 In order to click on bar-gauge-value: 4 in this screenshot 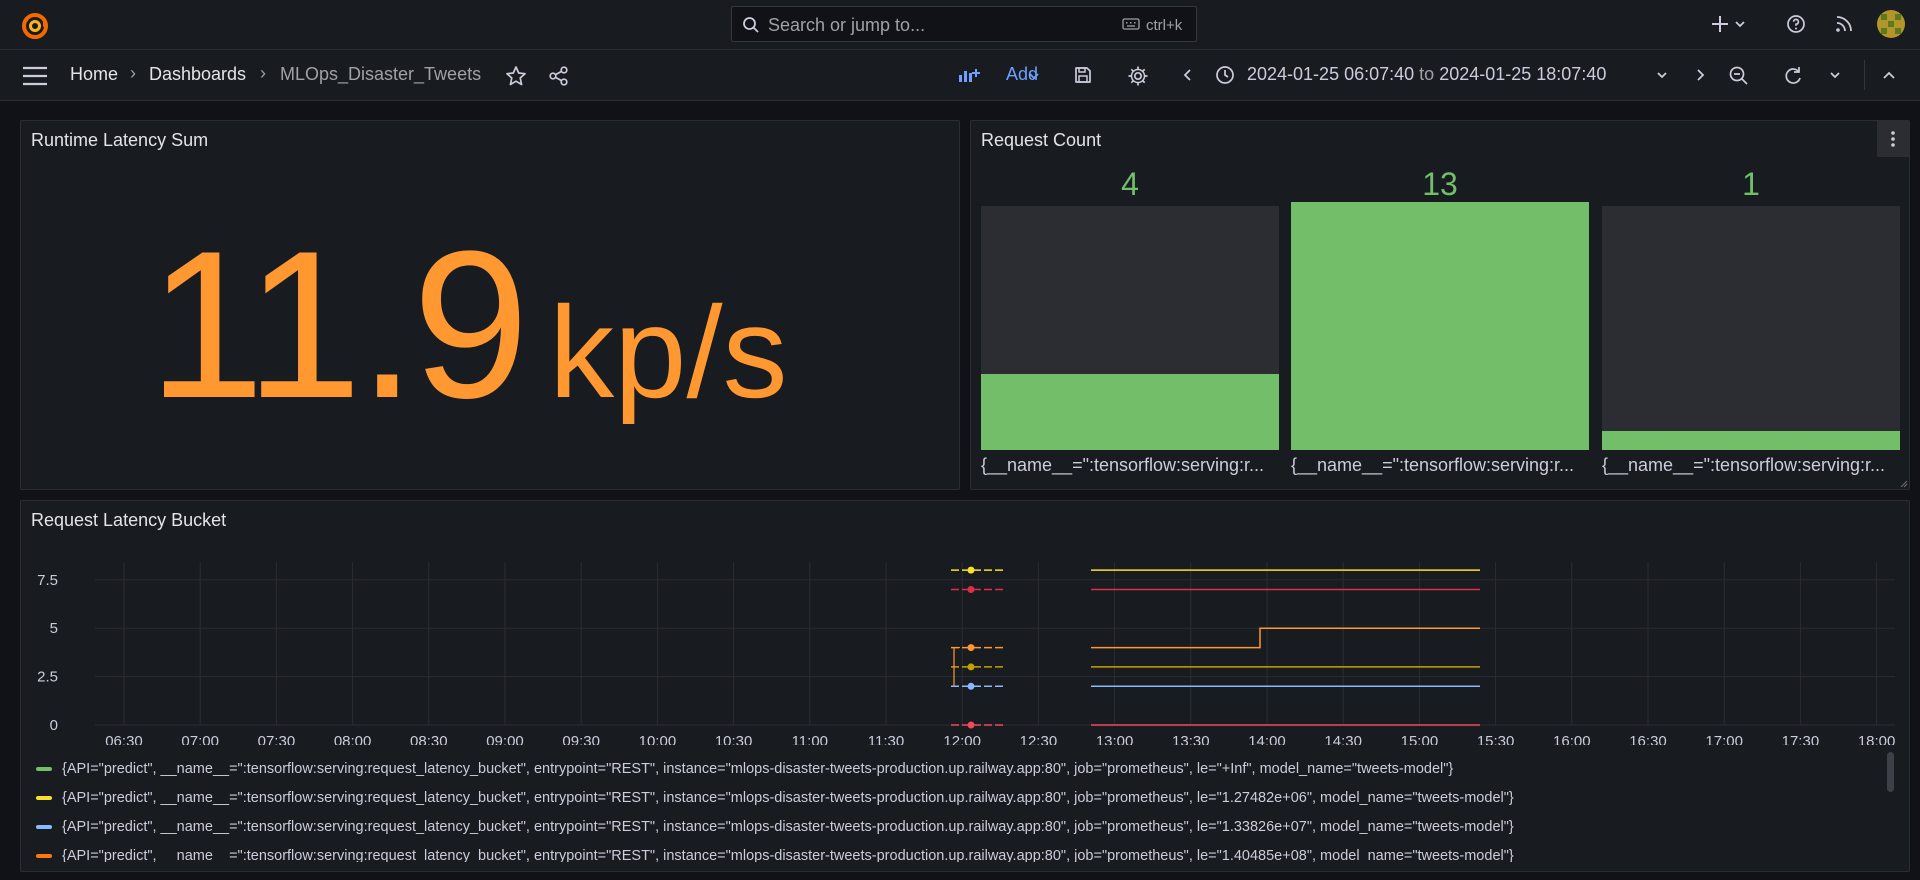, I will do `click(1130, 184)`.